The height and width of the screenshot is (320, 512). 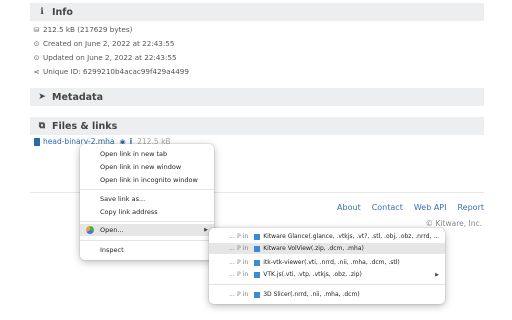 I want to click on footer-link-report: Report, so click(x=470, y=207).